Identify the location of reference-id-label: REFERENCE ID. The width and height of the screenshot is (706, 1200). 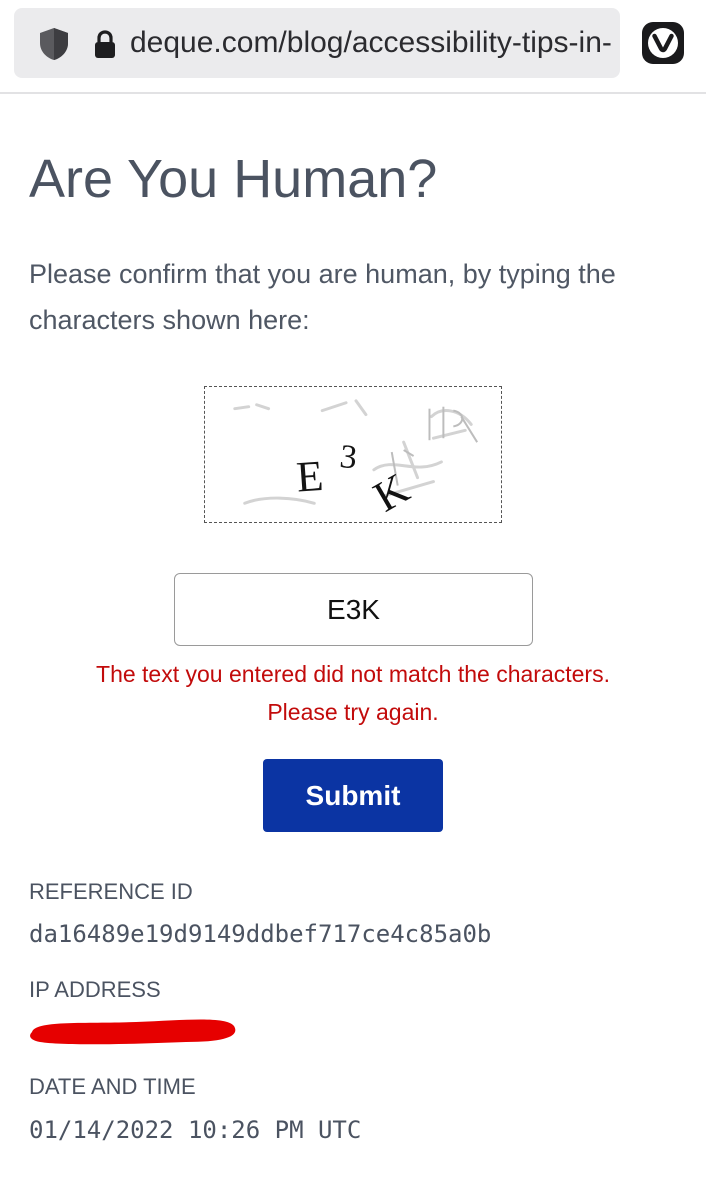
(111, 891).